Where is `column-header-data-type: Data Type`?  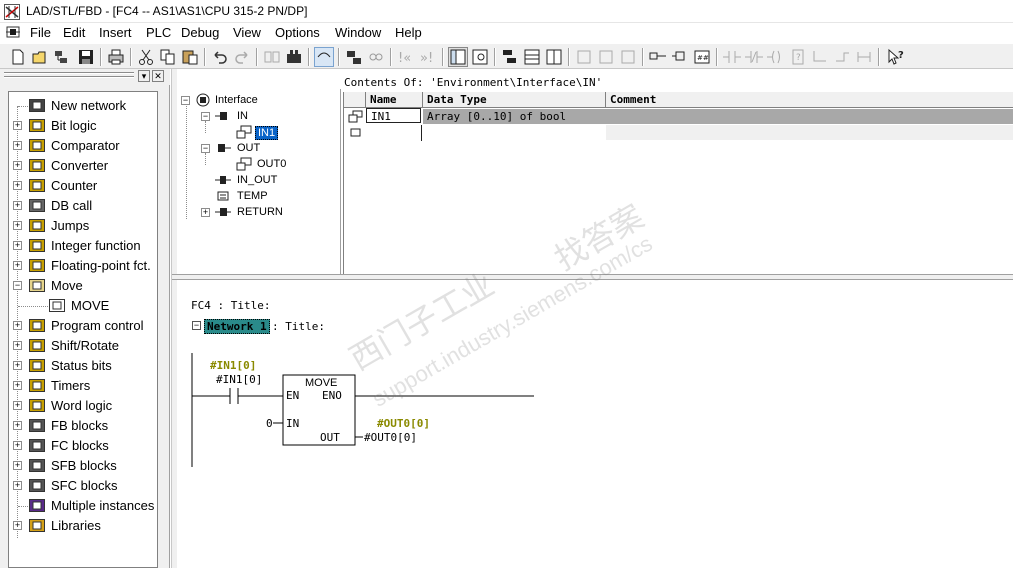 column-header-data-type: Data Type is located at coordinates (514, 100).